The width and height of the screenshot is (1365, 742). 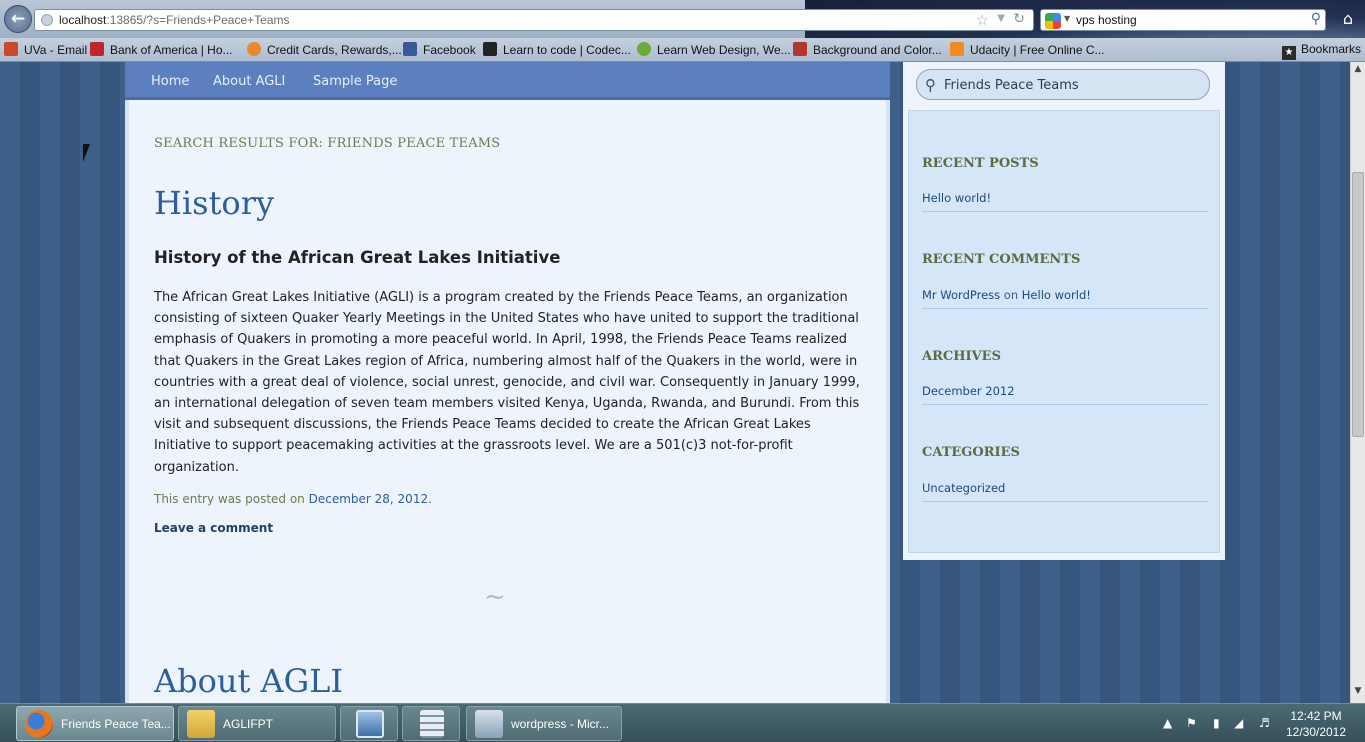 What do you see at coordinates (1191, 723) in the screenshot?
I see `action-center-flag-icon: ⚑` at bounding box center [1191, 723].